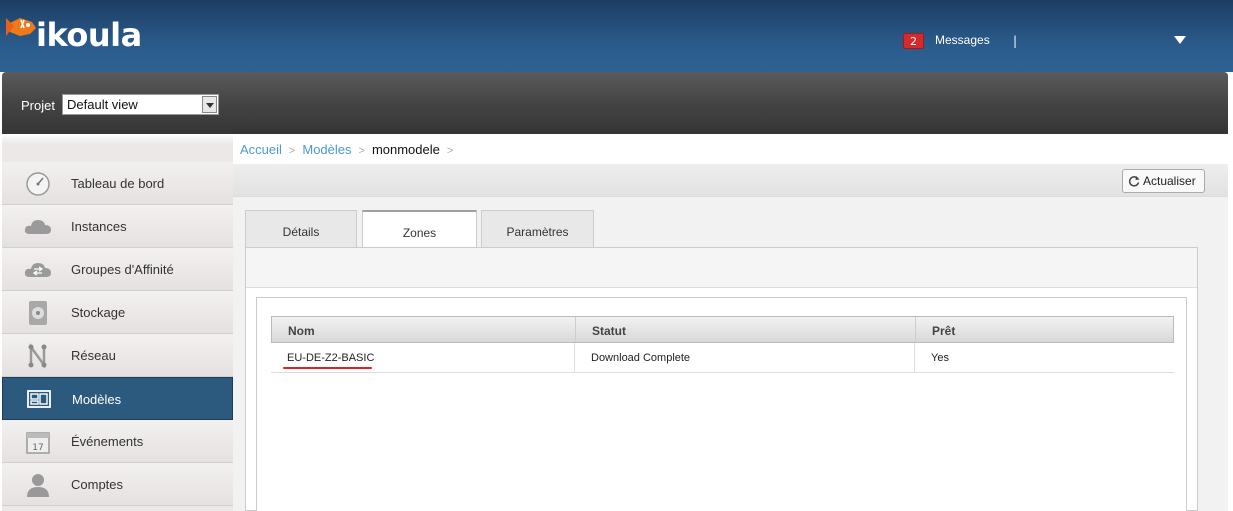  What do you see at coordinates (537, 232) in the screenshot?
I see `tab-label: Paramètres` at bounding box center [537, 232].